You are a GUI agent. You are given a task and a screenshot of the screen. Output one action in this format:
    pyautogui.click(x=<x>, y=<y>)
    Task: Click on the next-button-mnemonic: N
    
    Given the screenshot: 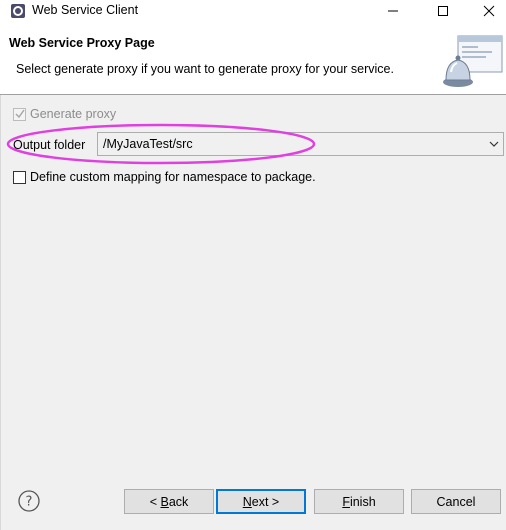 What is the action you would take?
    pyautogui.click(x=247, y=501)
    